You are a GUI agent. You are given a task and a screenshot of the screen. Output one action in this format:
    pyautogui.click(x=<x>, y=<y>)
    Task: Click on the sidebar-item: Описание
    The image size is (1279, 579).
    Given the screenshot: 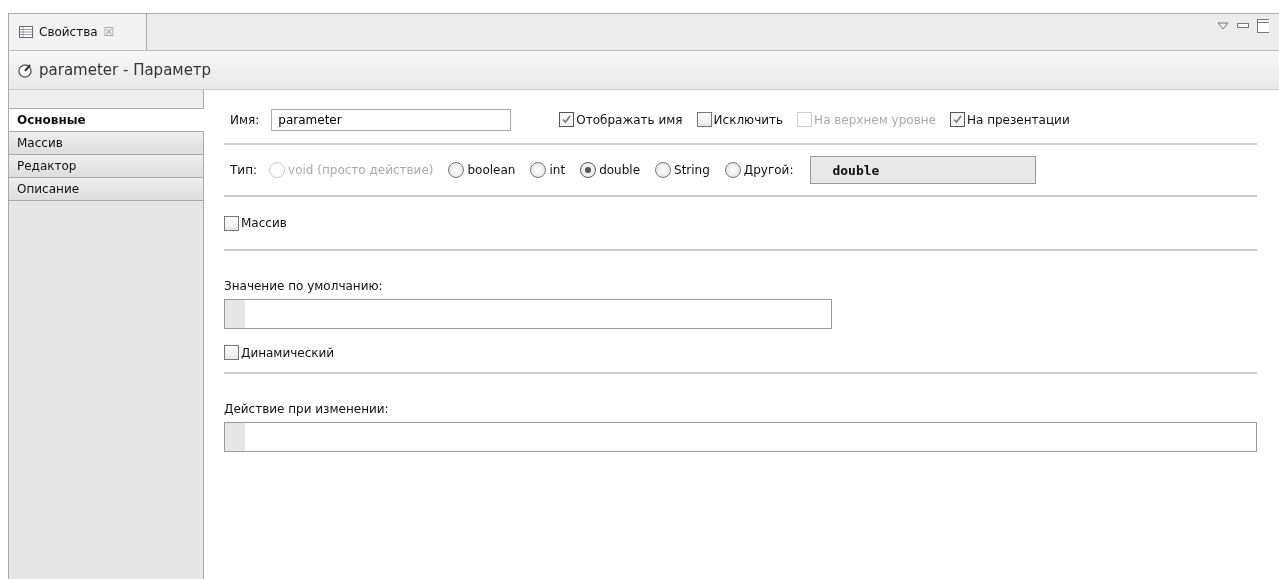 What is the action you would take?
    pyautogui.click(x=106, y=189)
    